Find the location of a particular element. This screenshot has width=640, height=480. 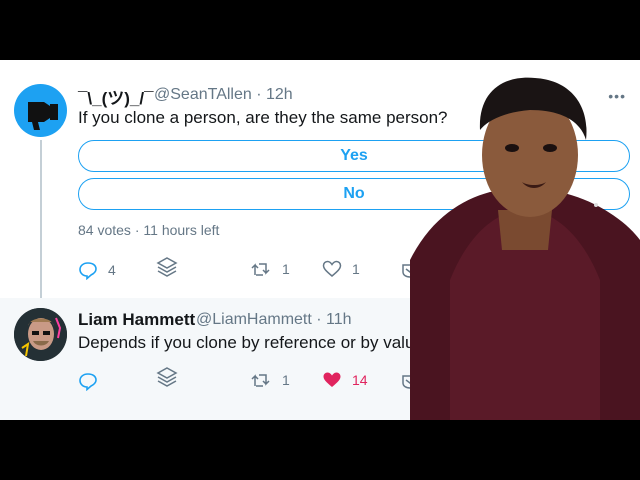

author-name: ¯\_(ツ)_/¯ is located at coordinates (115, 96).